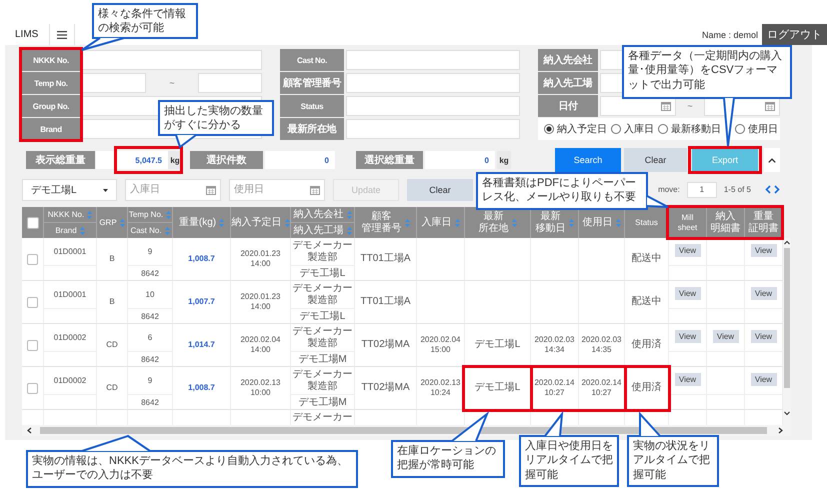  Describe the element at coordinates (150, 295) in the screenshot. I see `table-cell: 10` at that location.